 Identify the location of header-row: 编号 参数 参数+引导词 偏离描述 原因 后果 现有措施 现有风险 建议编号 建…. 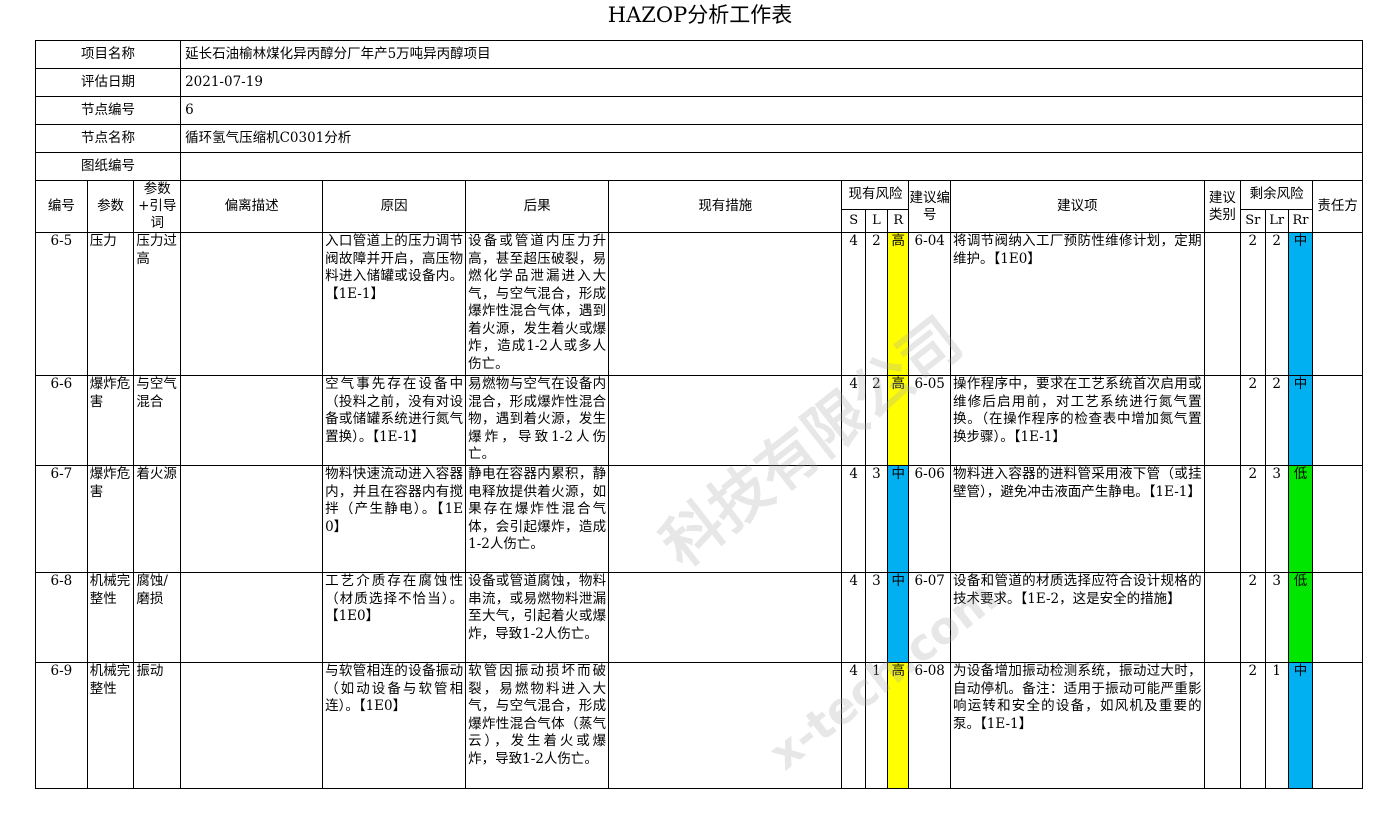
(699, 206).